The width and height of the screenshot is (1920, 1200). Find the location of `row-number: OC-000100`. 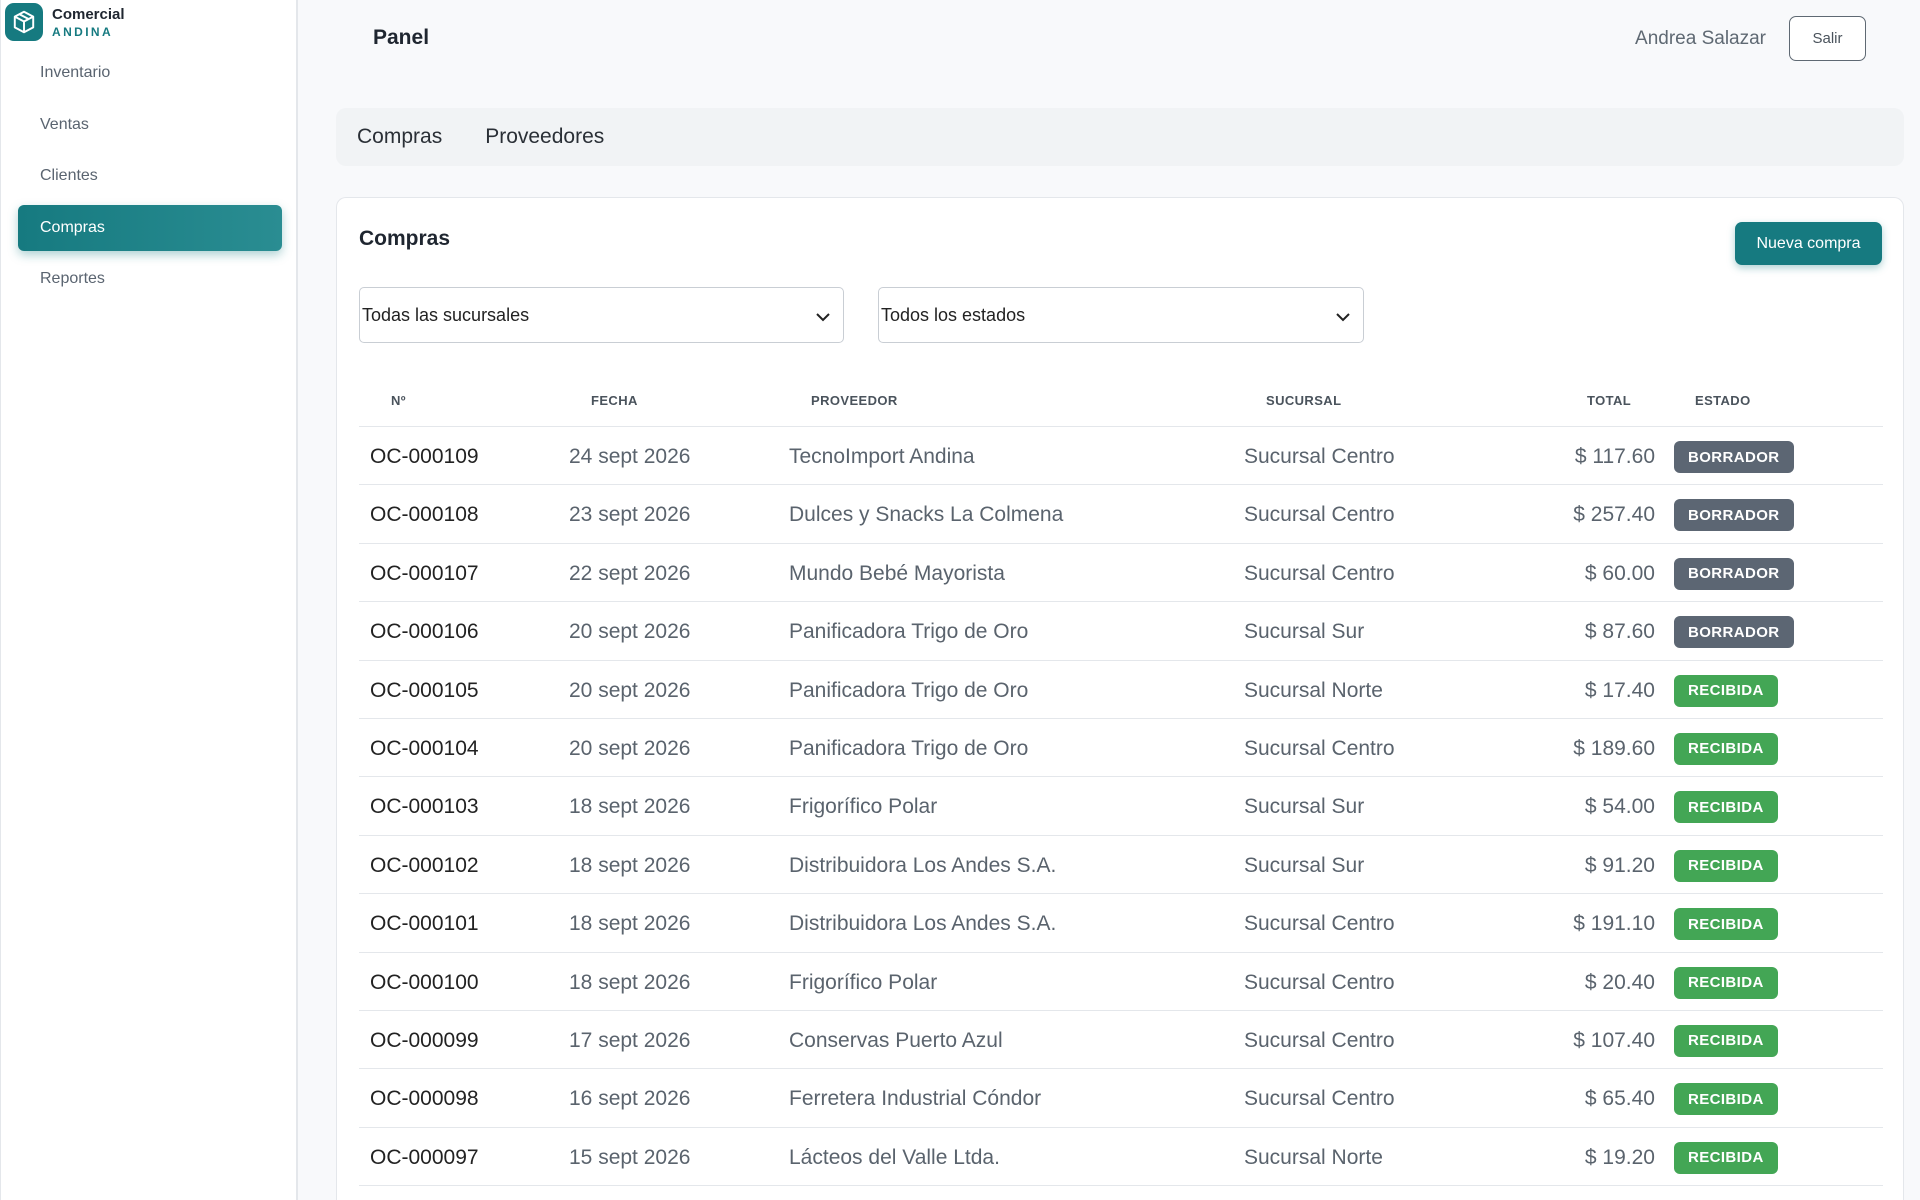

row-number: OC-000100 is located at coordinates (424, 982).